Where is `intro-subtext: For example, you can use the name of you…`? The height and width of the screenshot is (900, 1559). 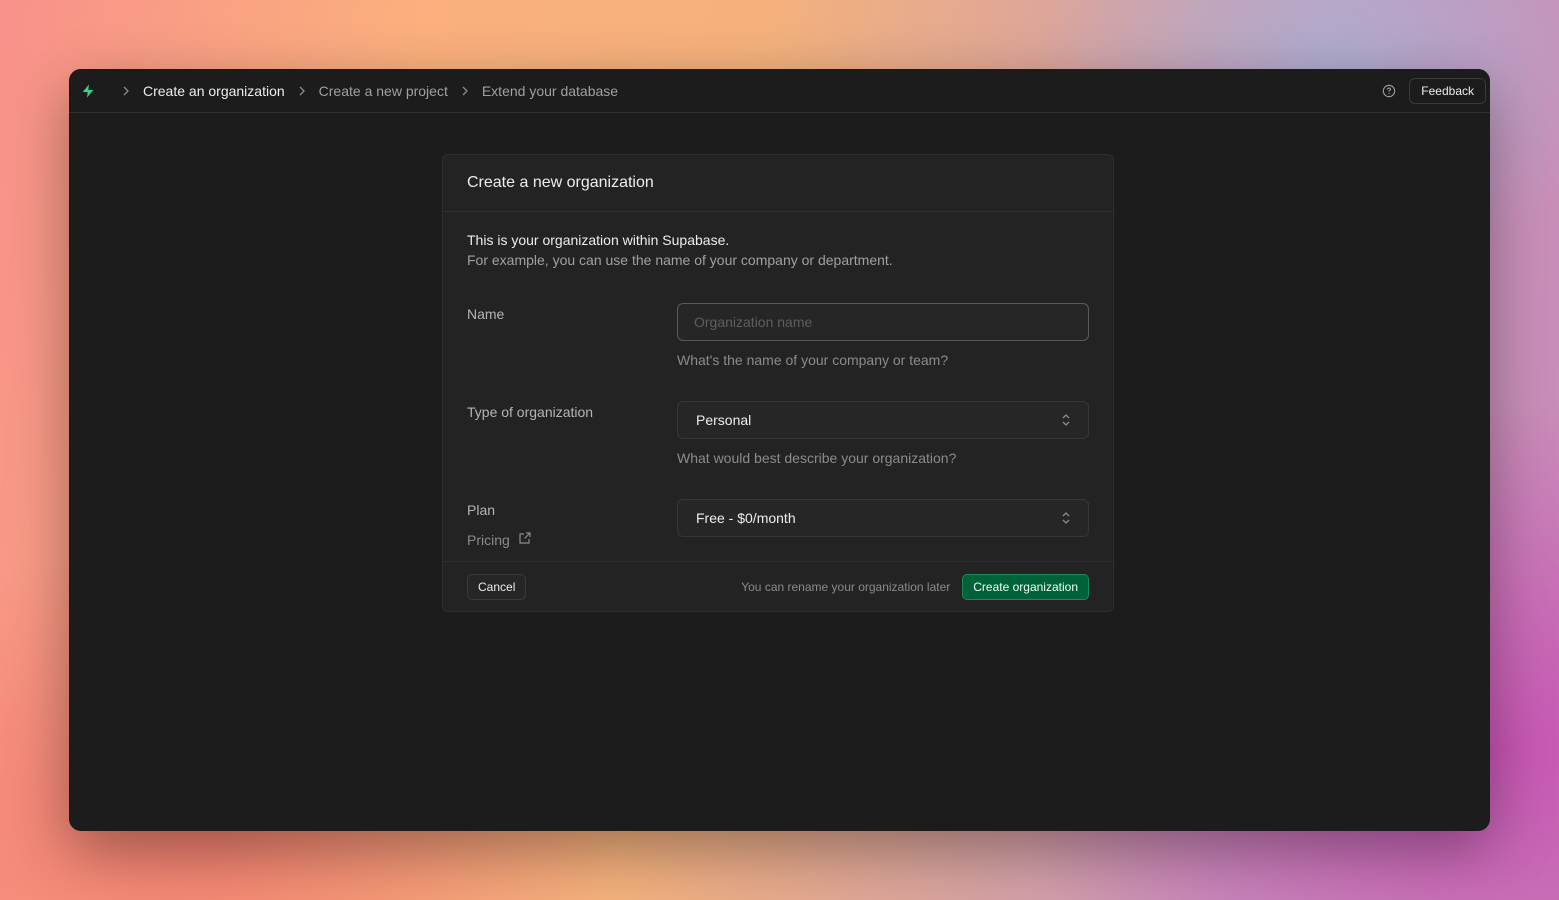
intro-subtext: For example, you can use the name of you… is located at coordinates (680, 260).